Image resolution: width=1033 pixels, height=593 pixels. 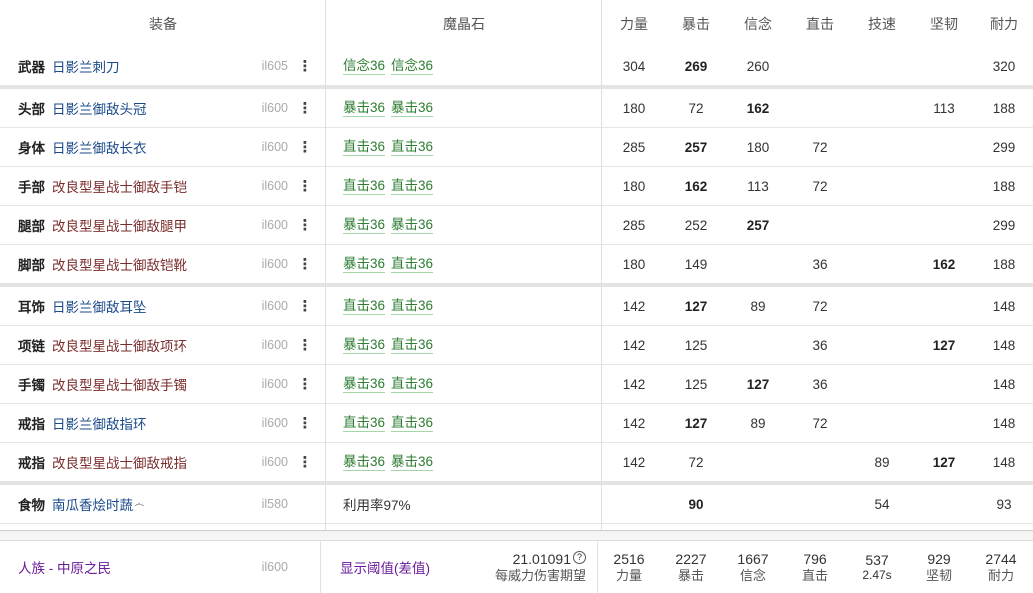 I want to click on race-selector: 人族 - 中原之民, so click(x=64, y=567).